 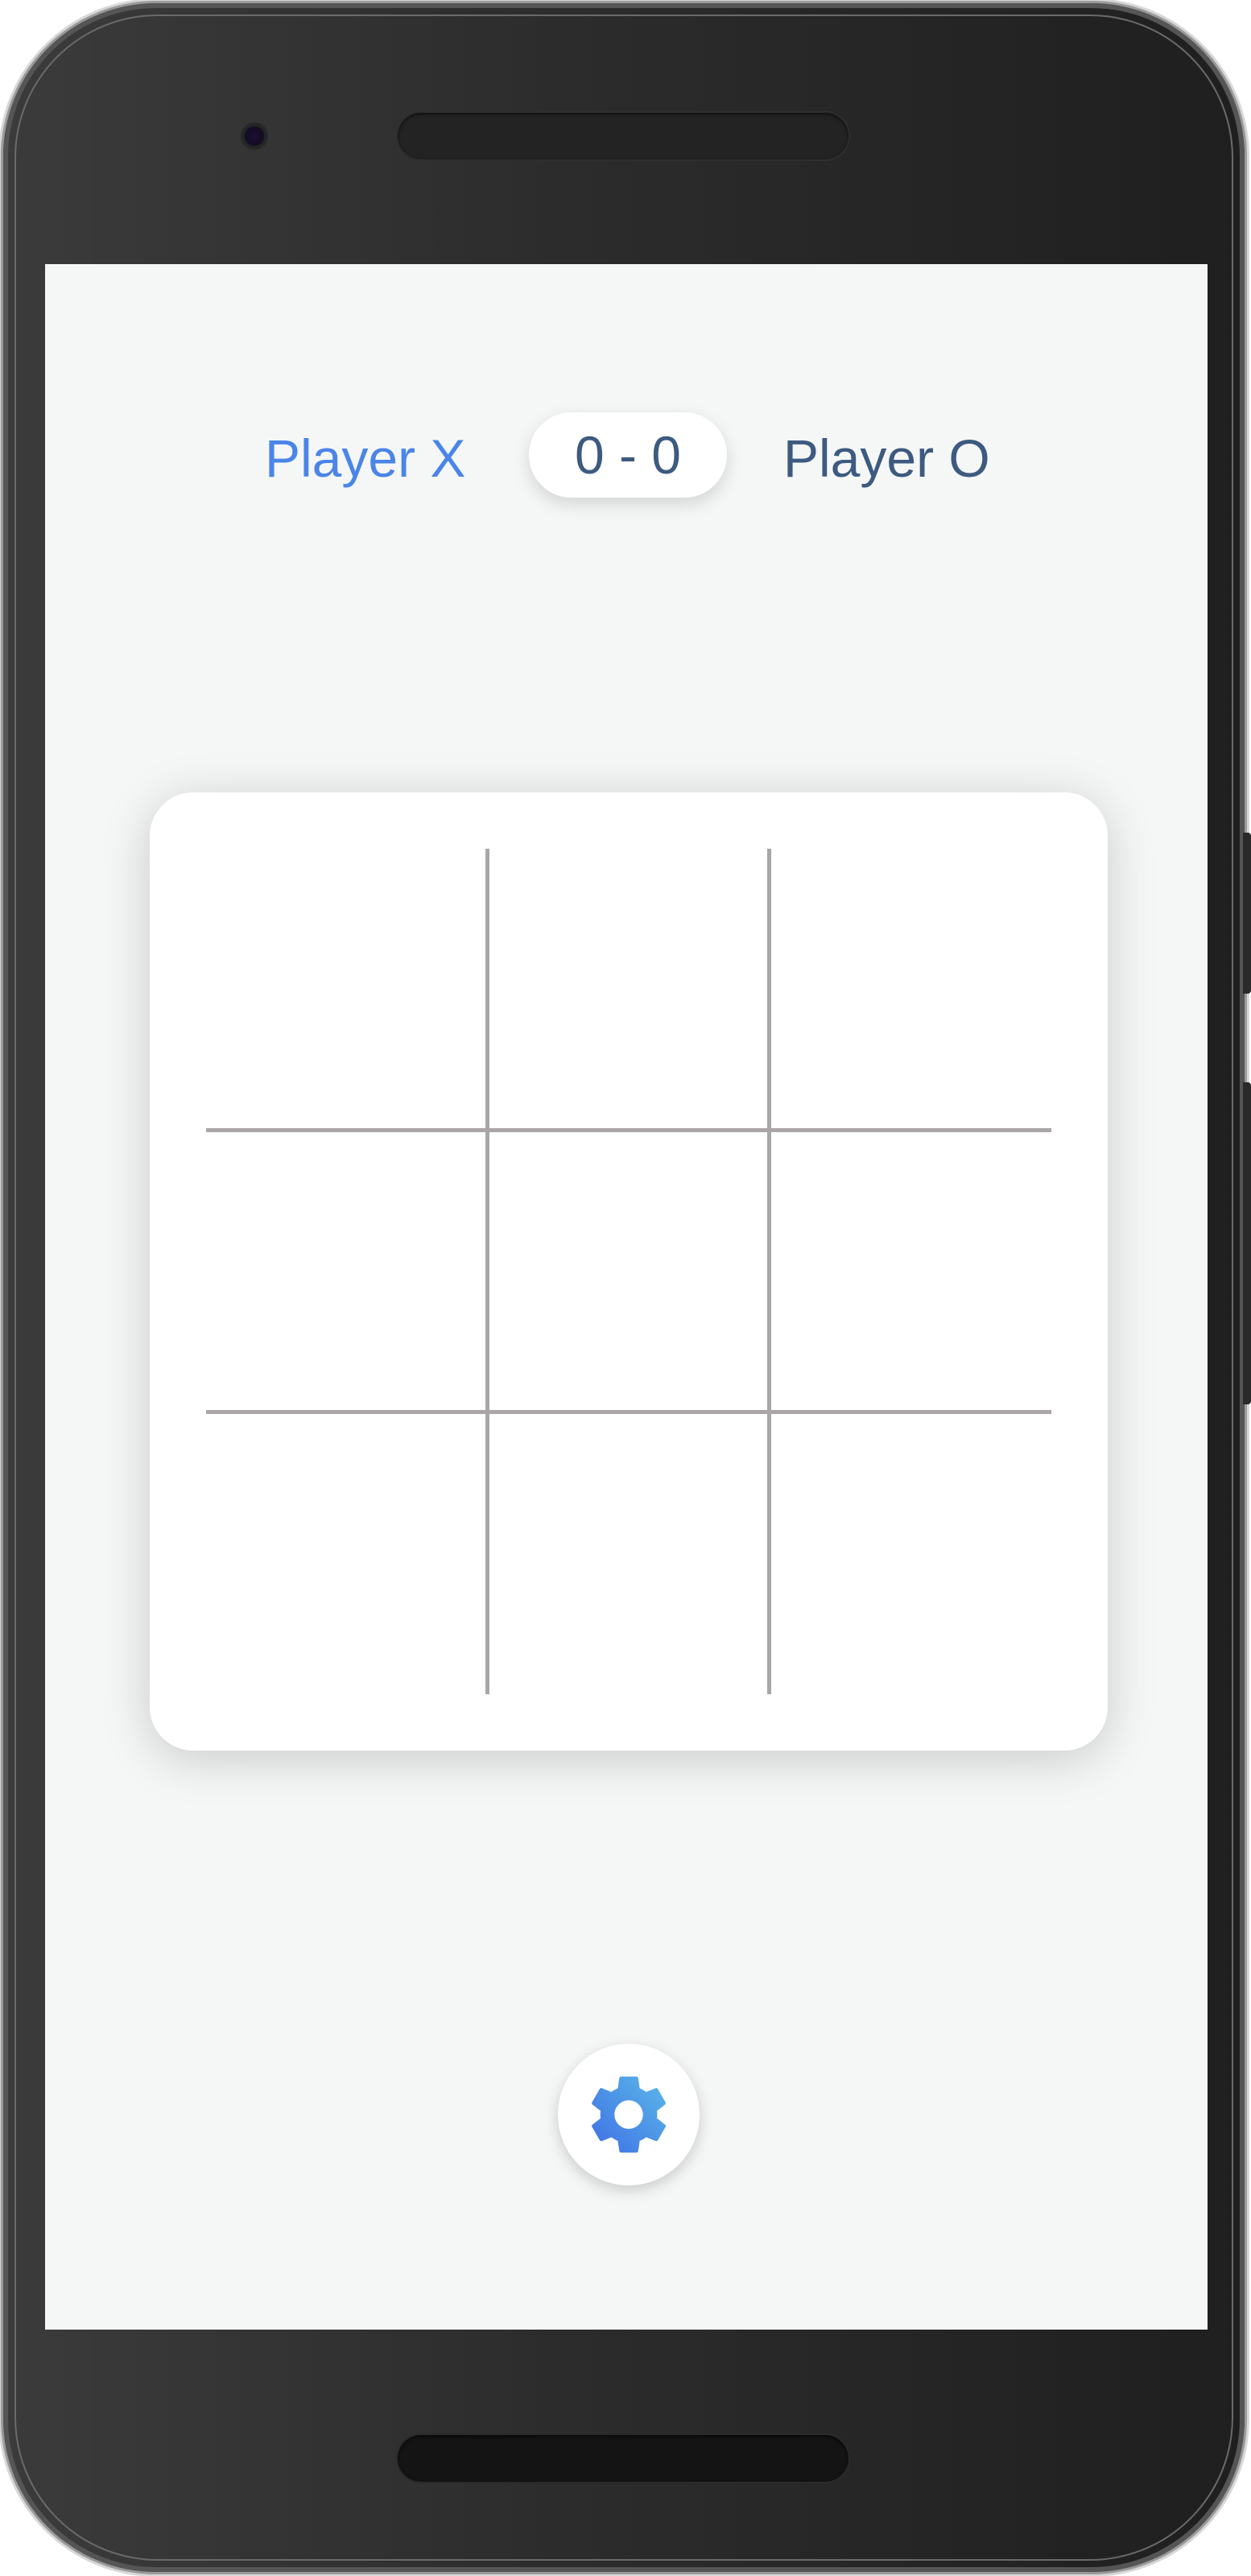 What do you see at coordinates (1247, 1243) in the screenshot?
I see `volume-button` at bounding box center [1247, 1243].